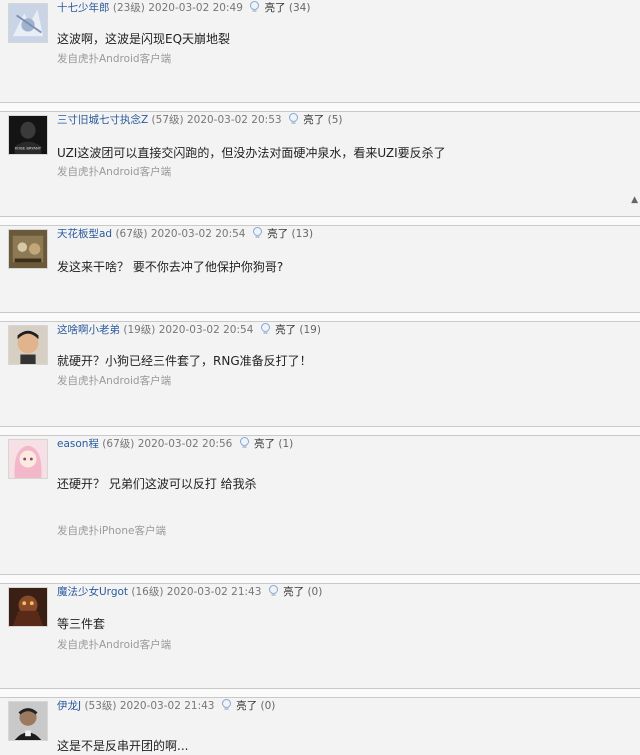 Image resolution: width=640 pixels, height=755 pixels. I want to click on username-link: eason程, so click(78, 444).